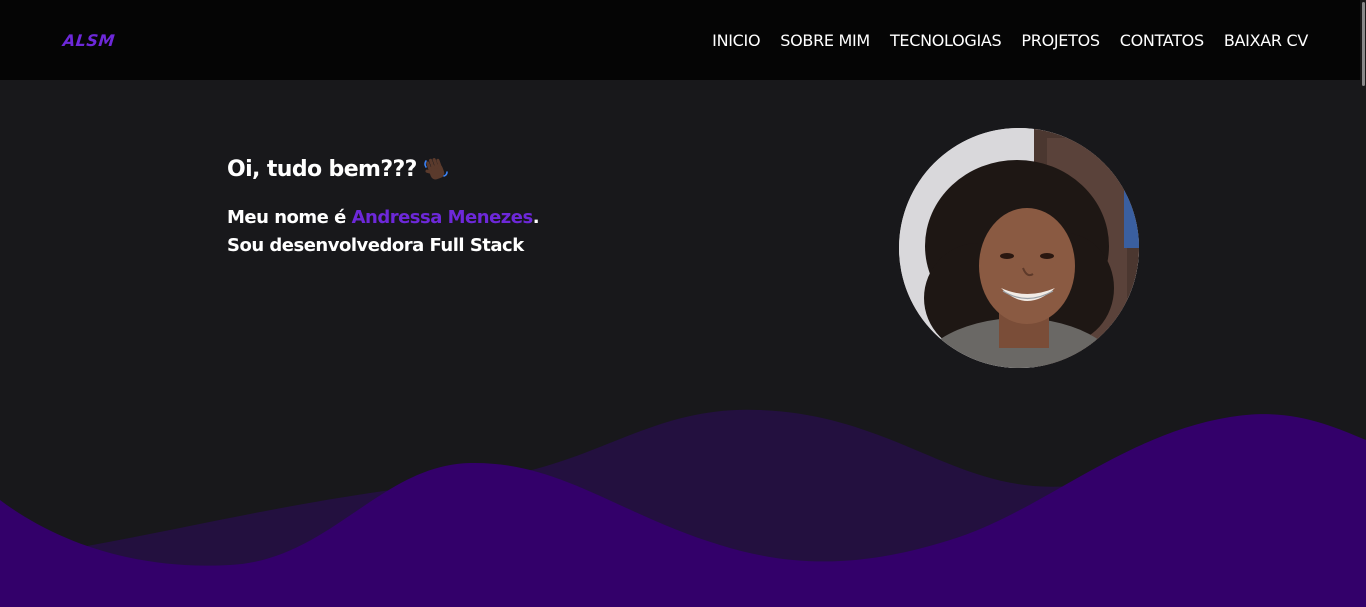 The image size is (1366, 607). Describe the element at coordinates (322, 169) in the screenshot. I see `greeting-text: Oi, tudo bem???` at that location.